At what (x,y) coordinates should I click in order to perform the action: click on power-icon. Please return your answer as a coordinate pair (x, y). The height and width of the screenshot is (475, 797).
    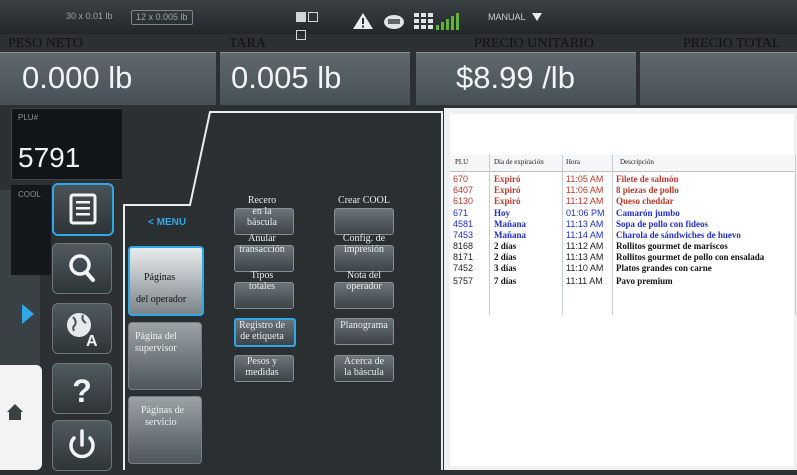
    Looking at the image, I should click on (82, 444).